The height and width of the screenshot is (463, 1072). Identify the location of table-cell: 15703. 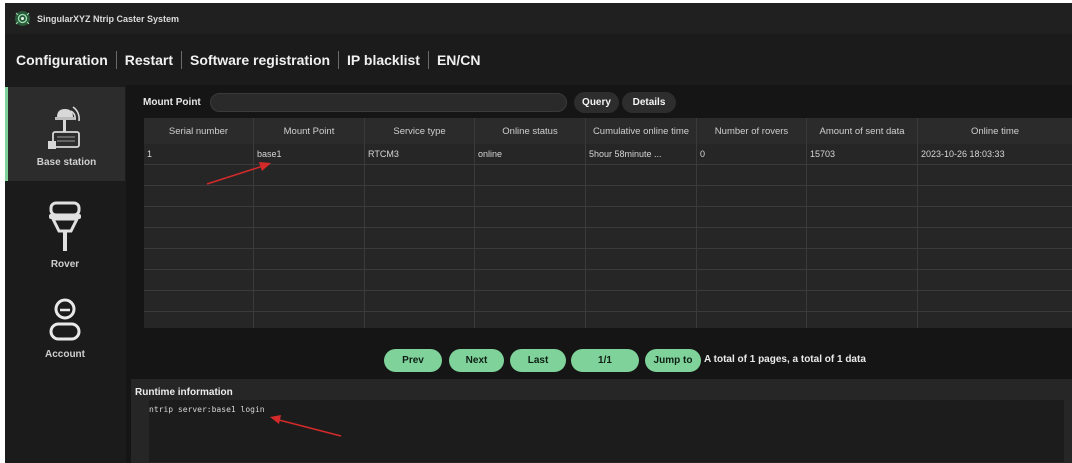
(862, 154).